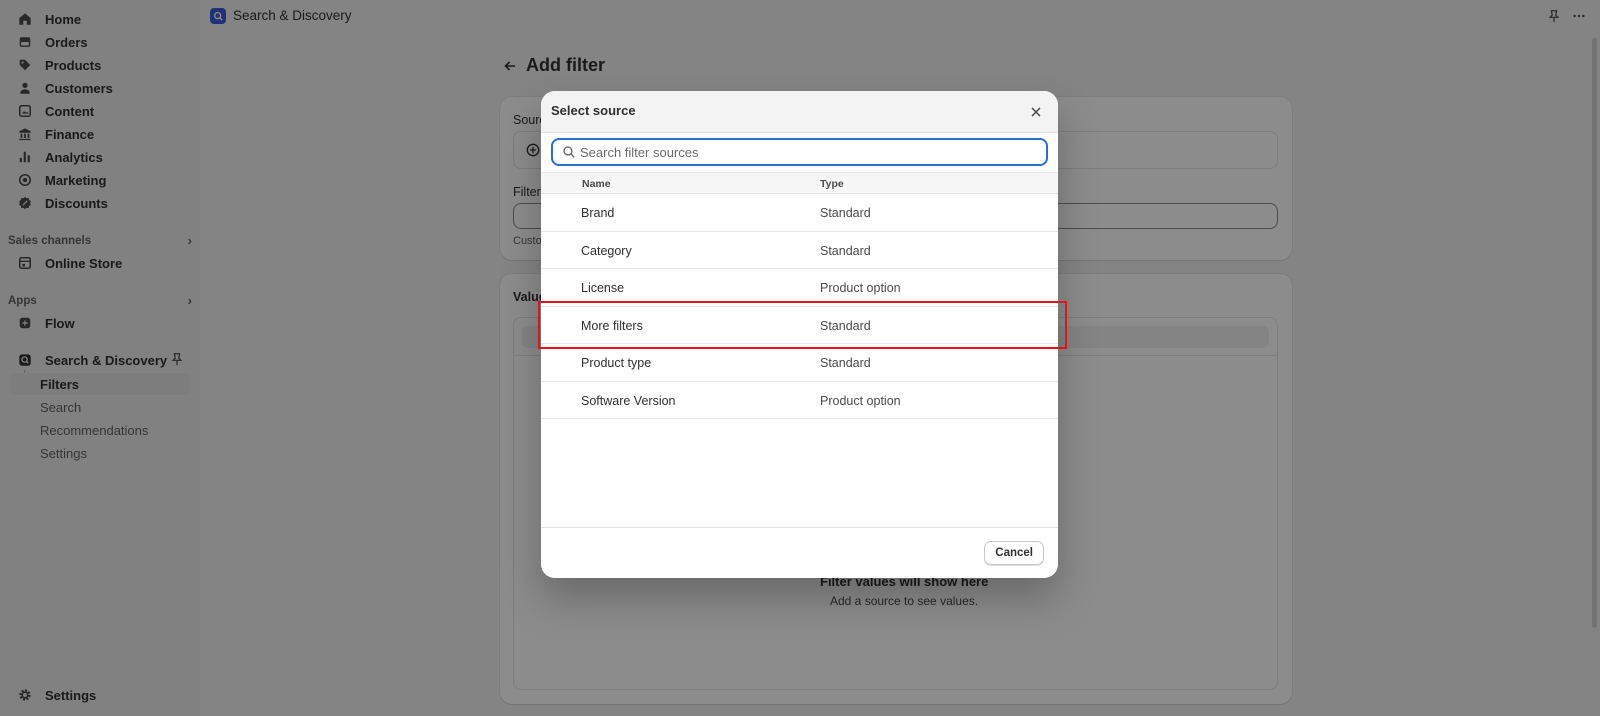  I want to click on row-name: Category, so click(606, 250).